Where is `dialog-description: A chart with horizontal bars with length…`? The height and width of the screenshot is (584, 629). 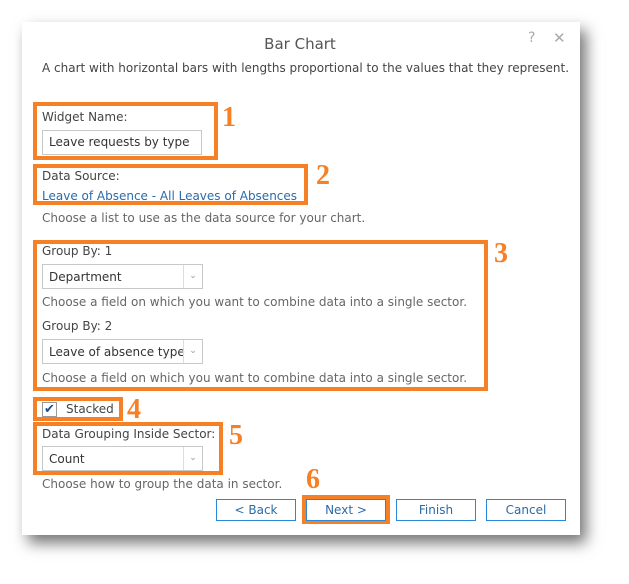
dialog-description: A chart with horizontal bars with length… is located at coordinates (306, 68).